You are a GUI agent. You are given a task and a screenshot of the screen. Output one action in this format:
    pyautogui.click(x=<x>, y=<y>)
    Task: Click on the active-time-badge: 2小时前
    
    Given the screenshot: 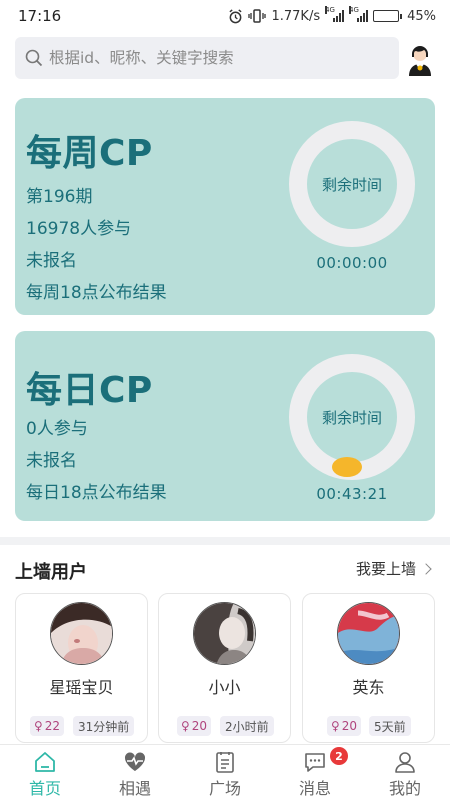 What is the action you would take?
    pyautogui.click(x=247, y=726)
    